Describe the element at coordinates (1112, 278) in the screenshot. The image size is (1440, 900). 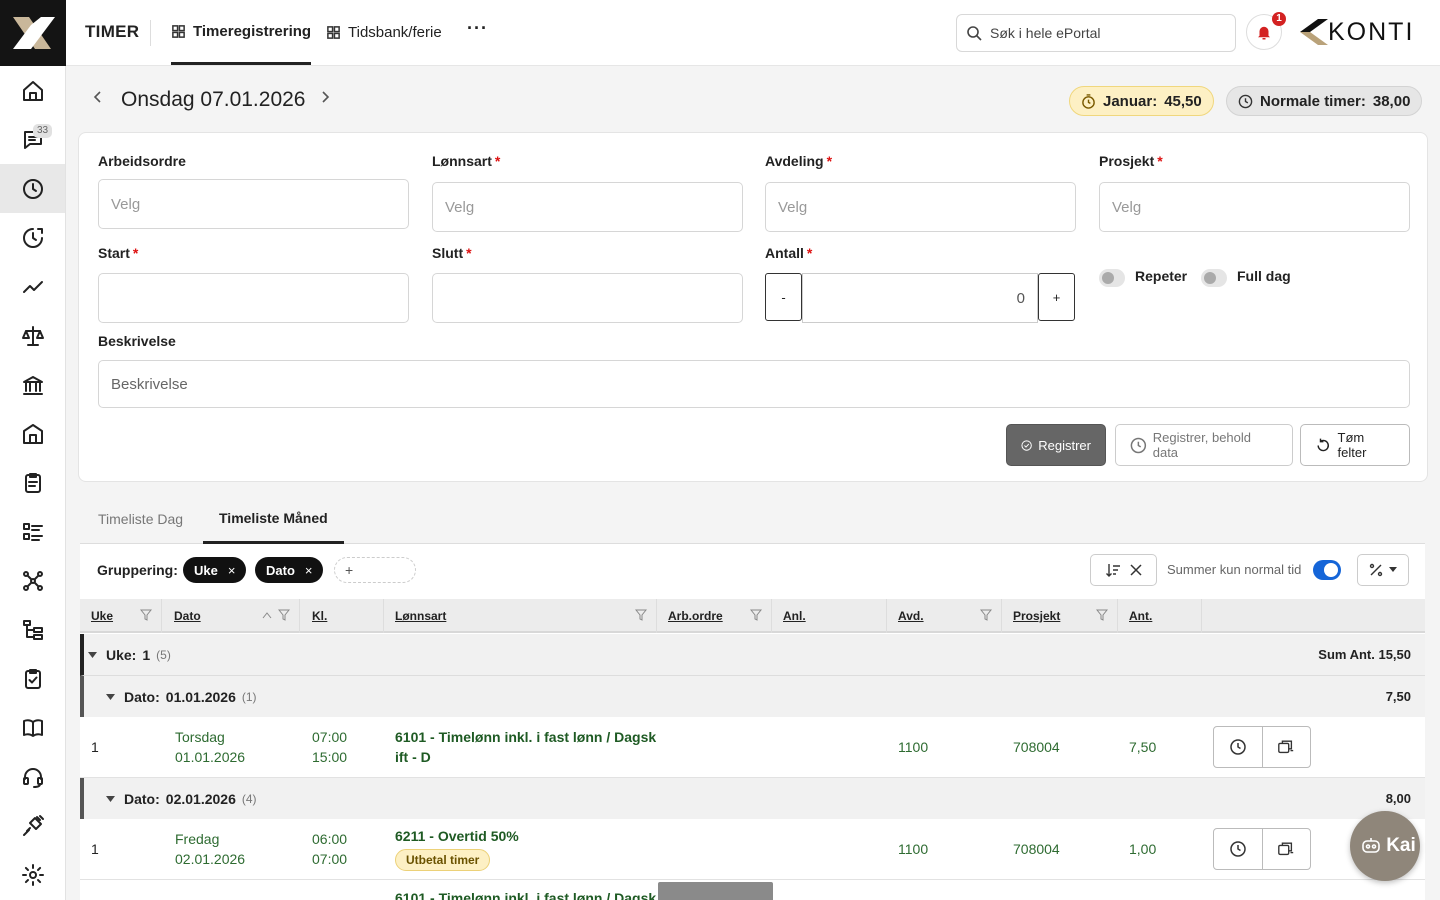
I see `repeat-toggle` at that location.